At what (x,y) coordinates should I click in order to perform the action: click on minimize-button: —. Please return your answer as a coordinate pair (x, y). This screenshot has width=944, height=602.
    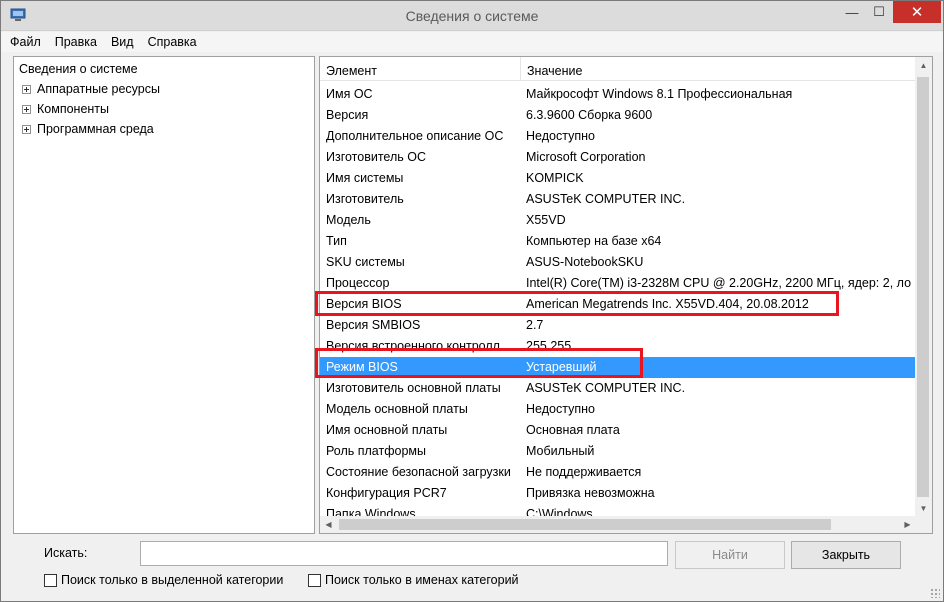
    Looking at the image, I should click on (852, 12).